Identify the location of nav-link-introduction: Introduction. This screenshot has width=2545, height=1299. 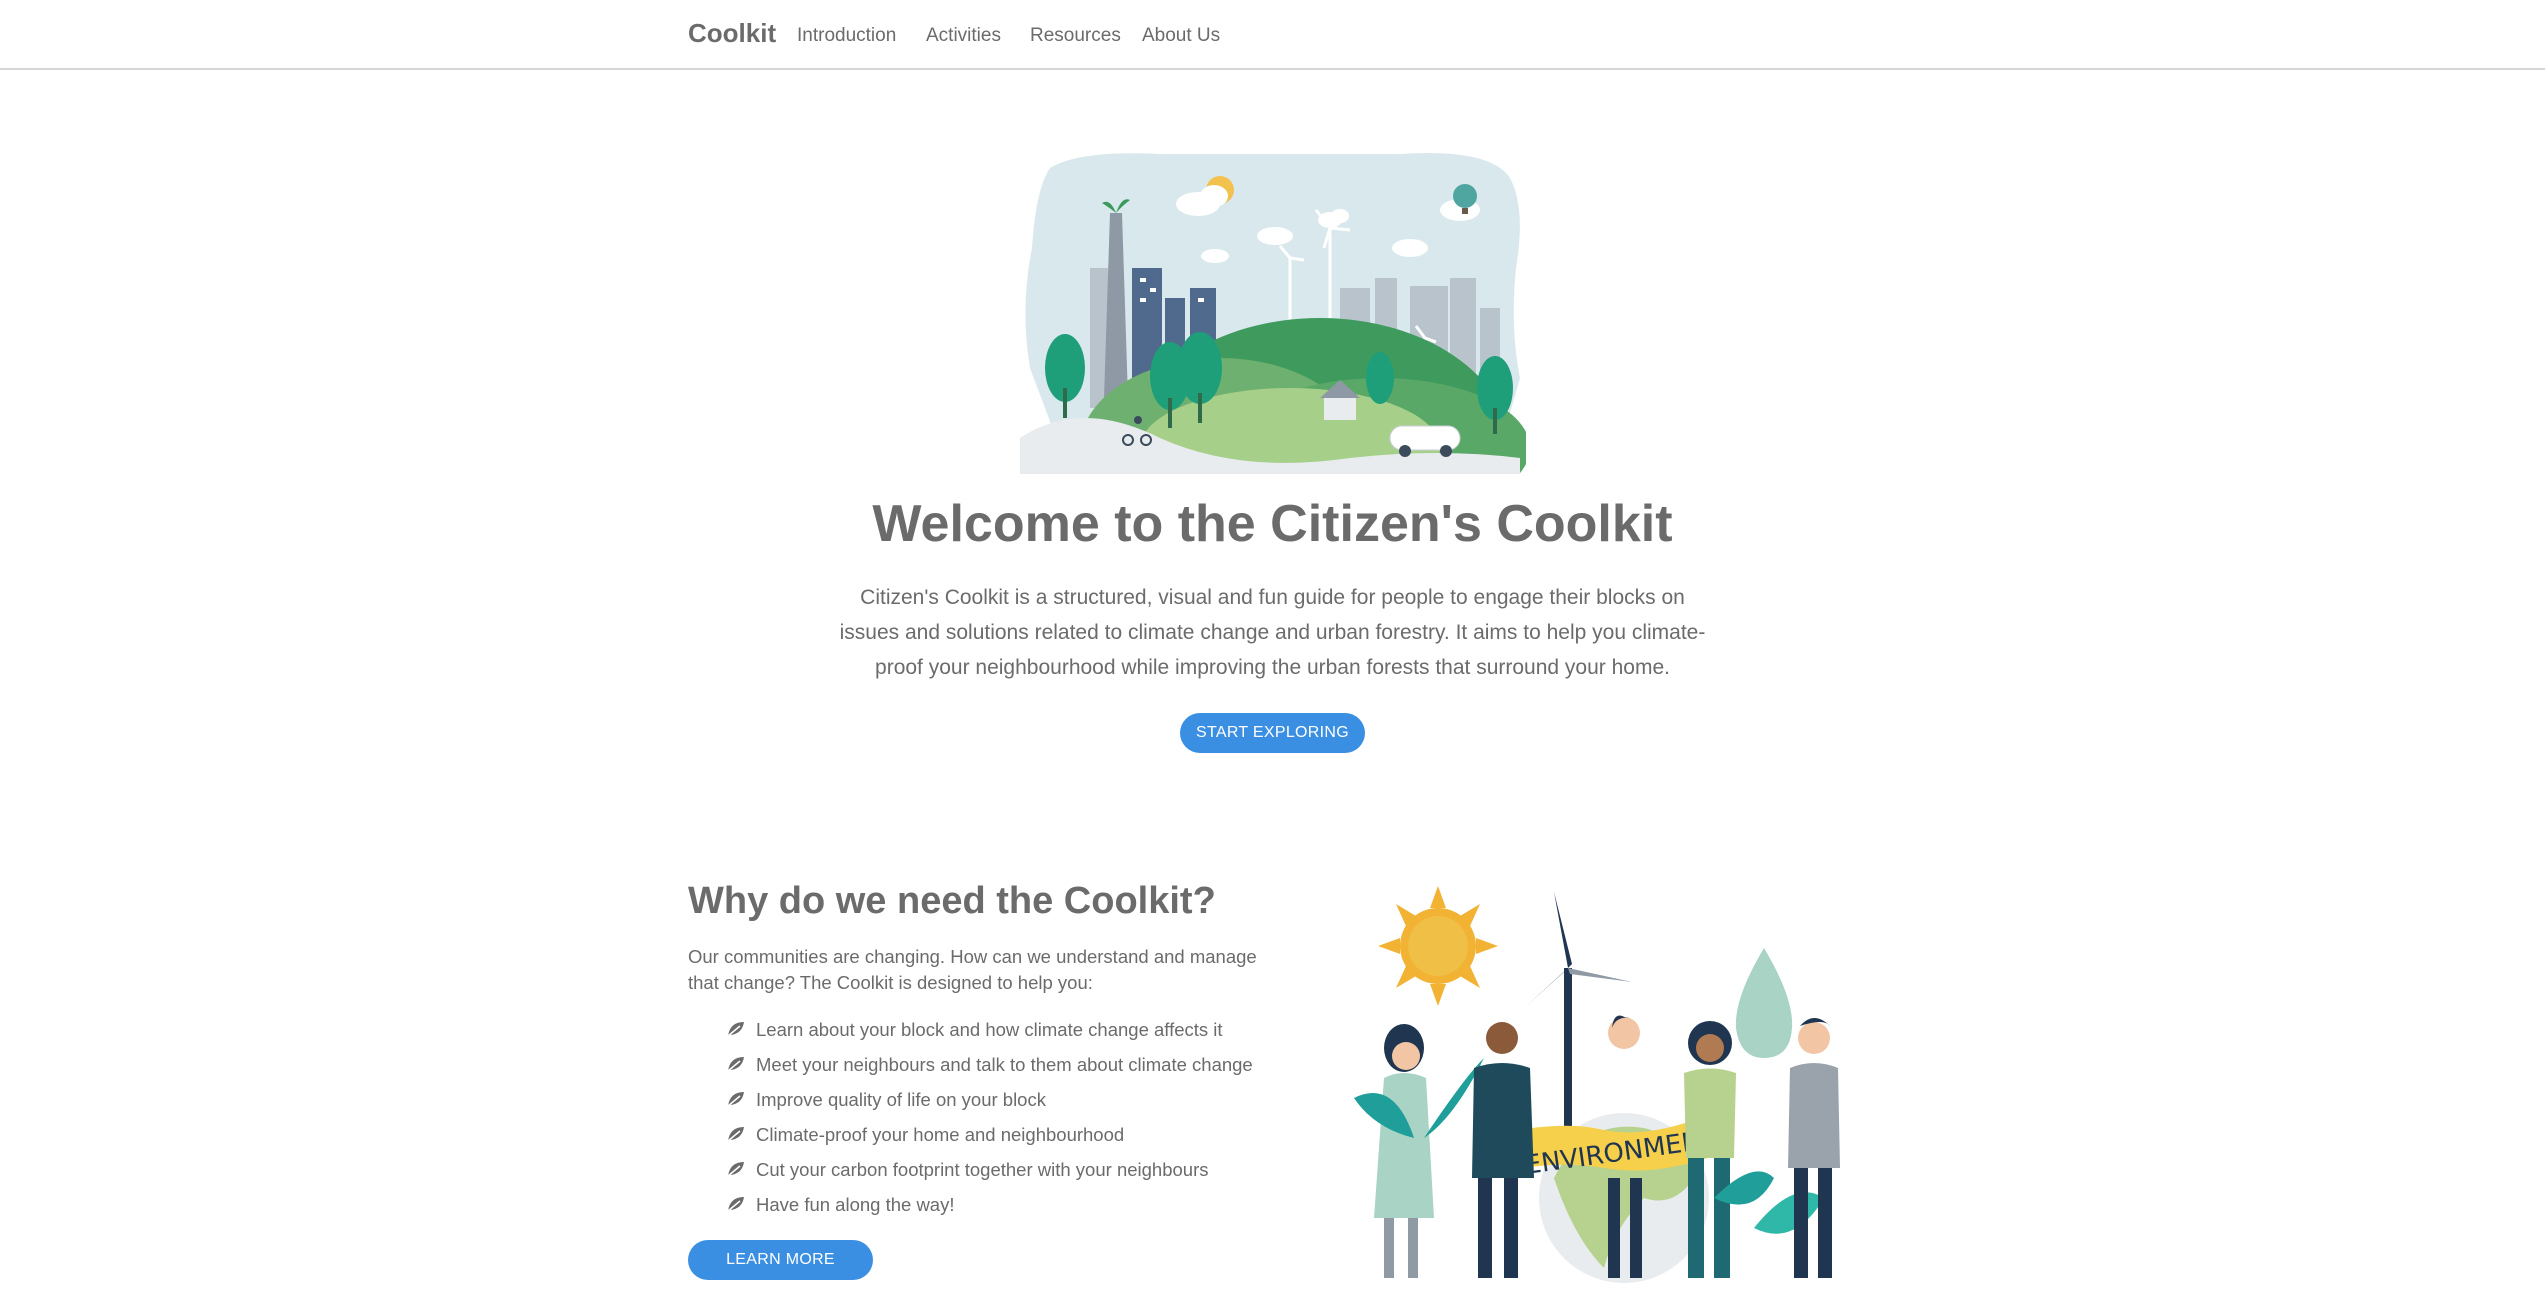
(846, 36).